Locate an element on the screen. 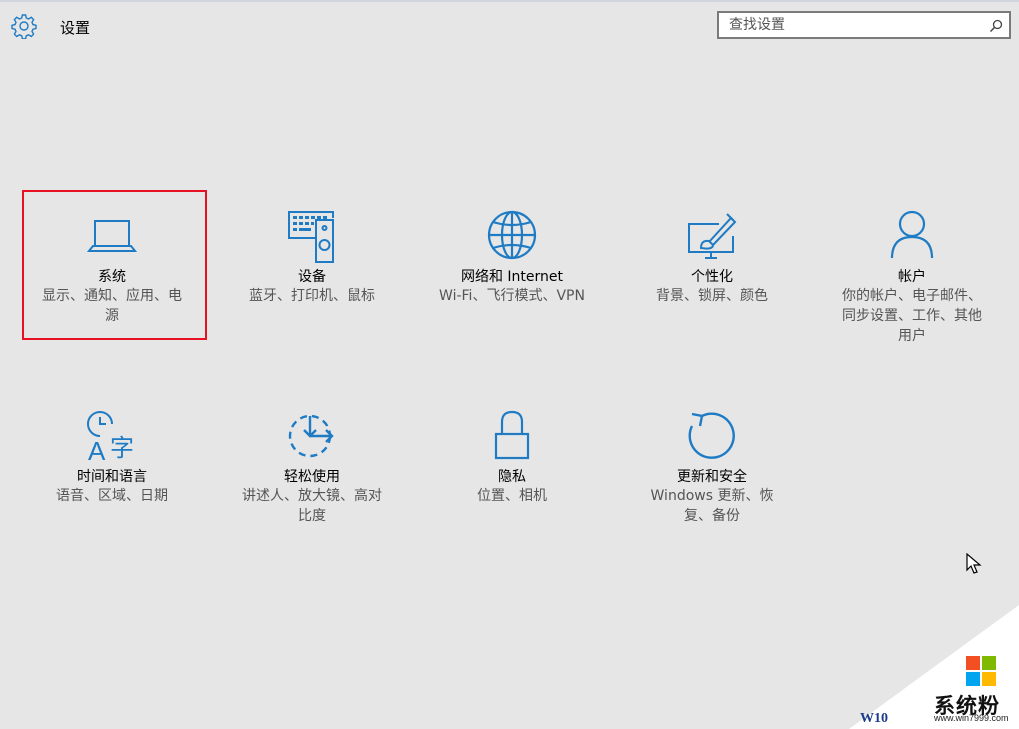 The width and height of the screenshot is (1019, 729). tile-title: 个性化 is located at coordinates (712, 277).